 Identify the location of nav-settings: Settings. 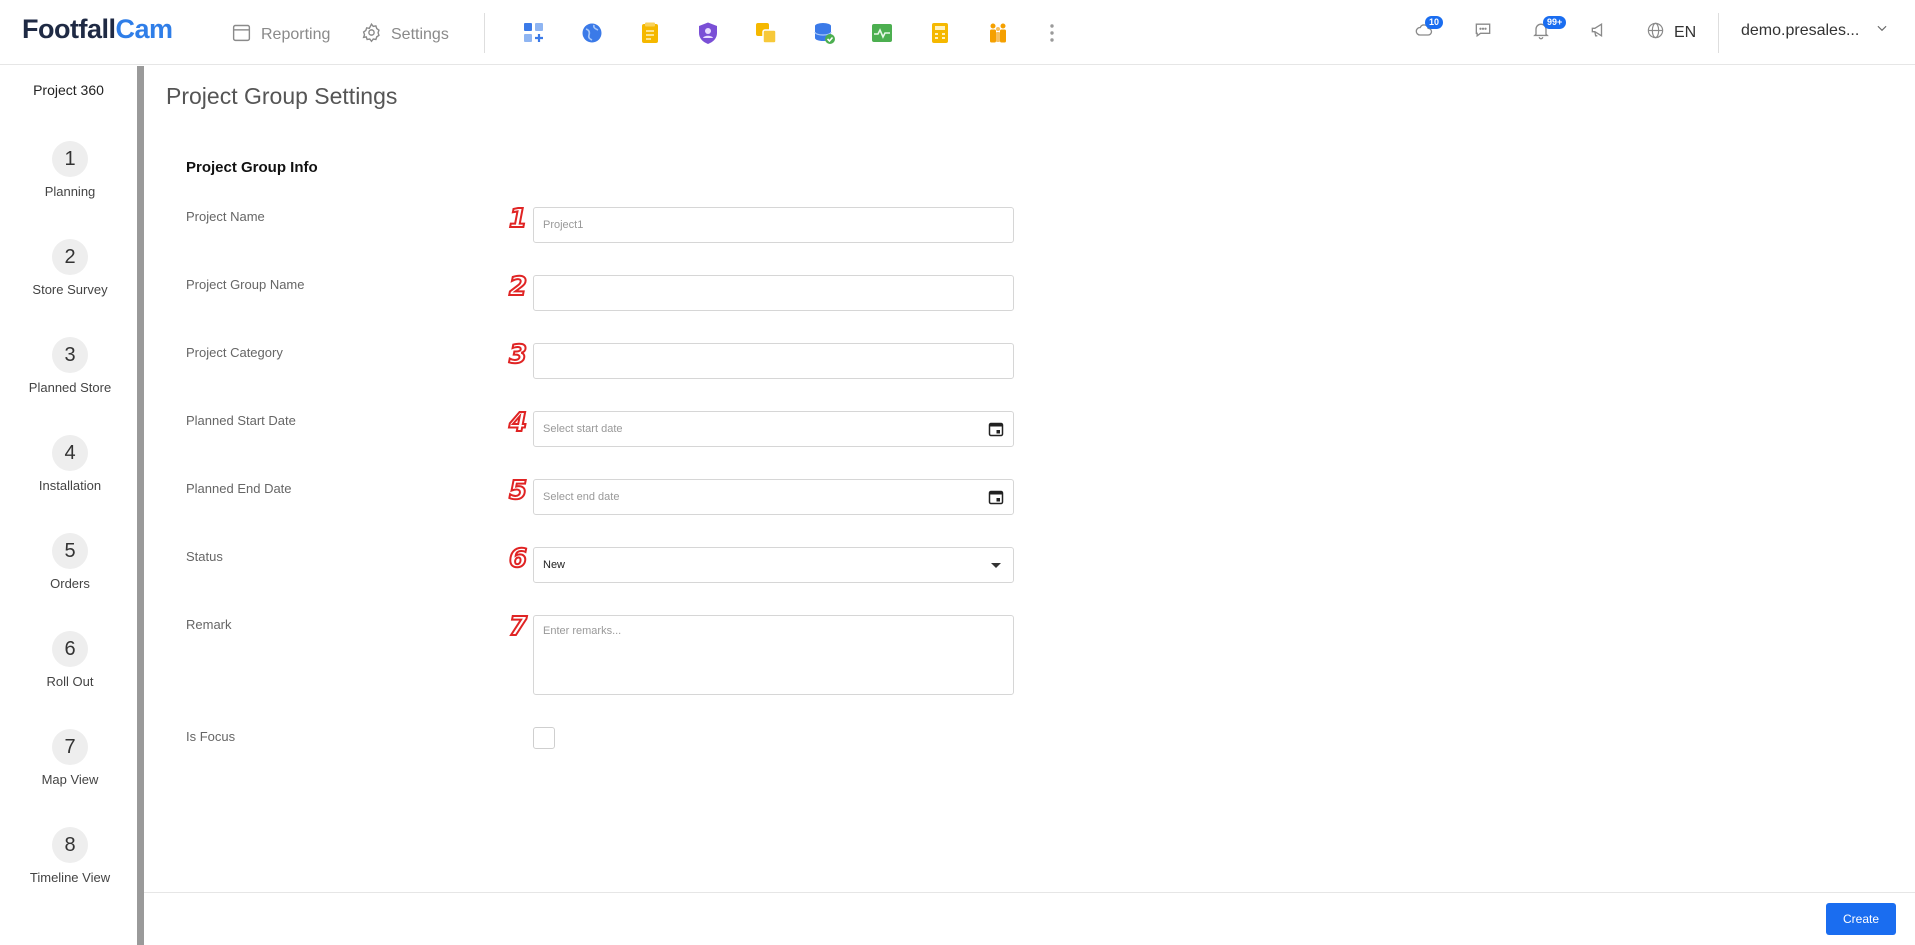
(405, 35).